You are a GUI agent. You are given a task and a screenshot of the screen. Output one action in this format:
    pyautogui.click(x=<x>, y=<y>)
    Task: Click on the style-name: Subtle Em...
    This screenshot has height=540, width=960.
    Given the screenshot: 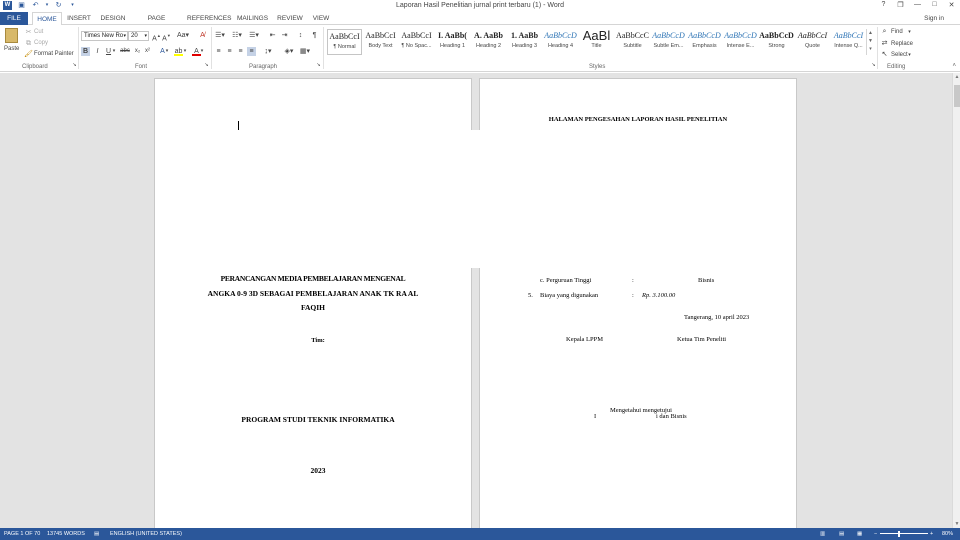 What is the action you would take?
    pyautogui.click(x=668, y=46)
    